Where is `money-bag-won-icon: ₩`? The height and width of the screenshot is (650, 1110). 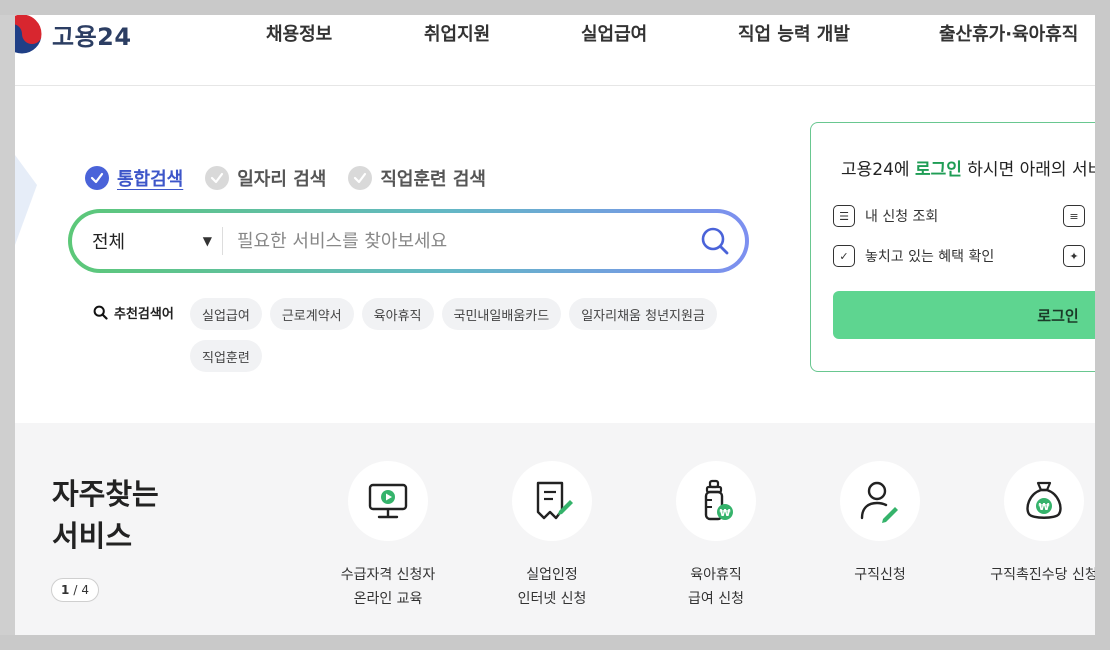 money-bag-won-icon: ₩ is located at coordinates (1044, 501).